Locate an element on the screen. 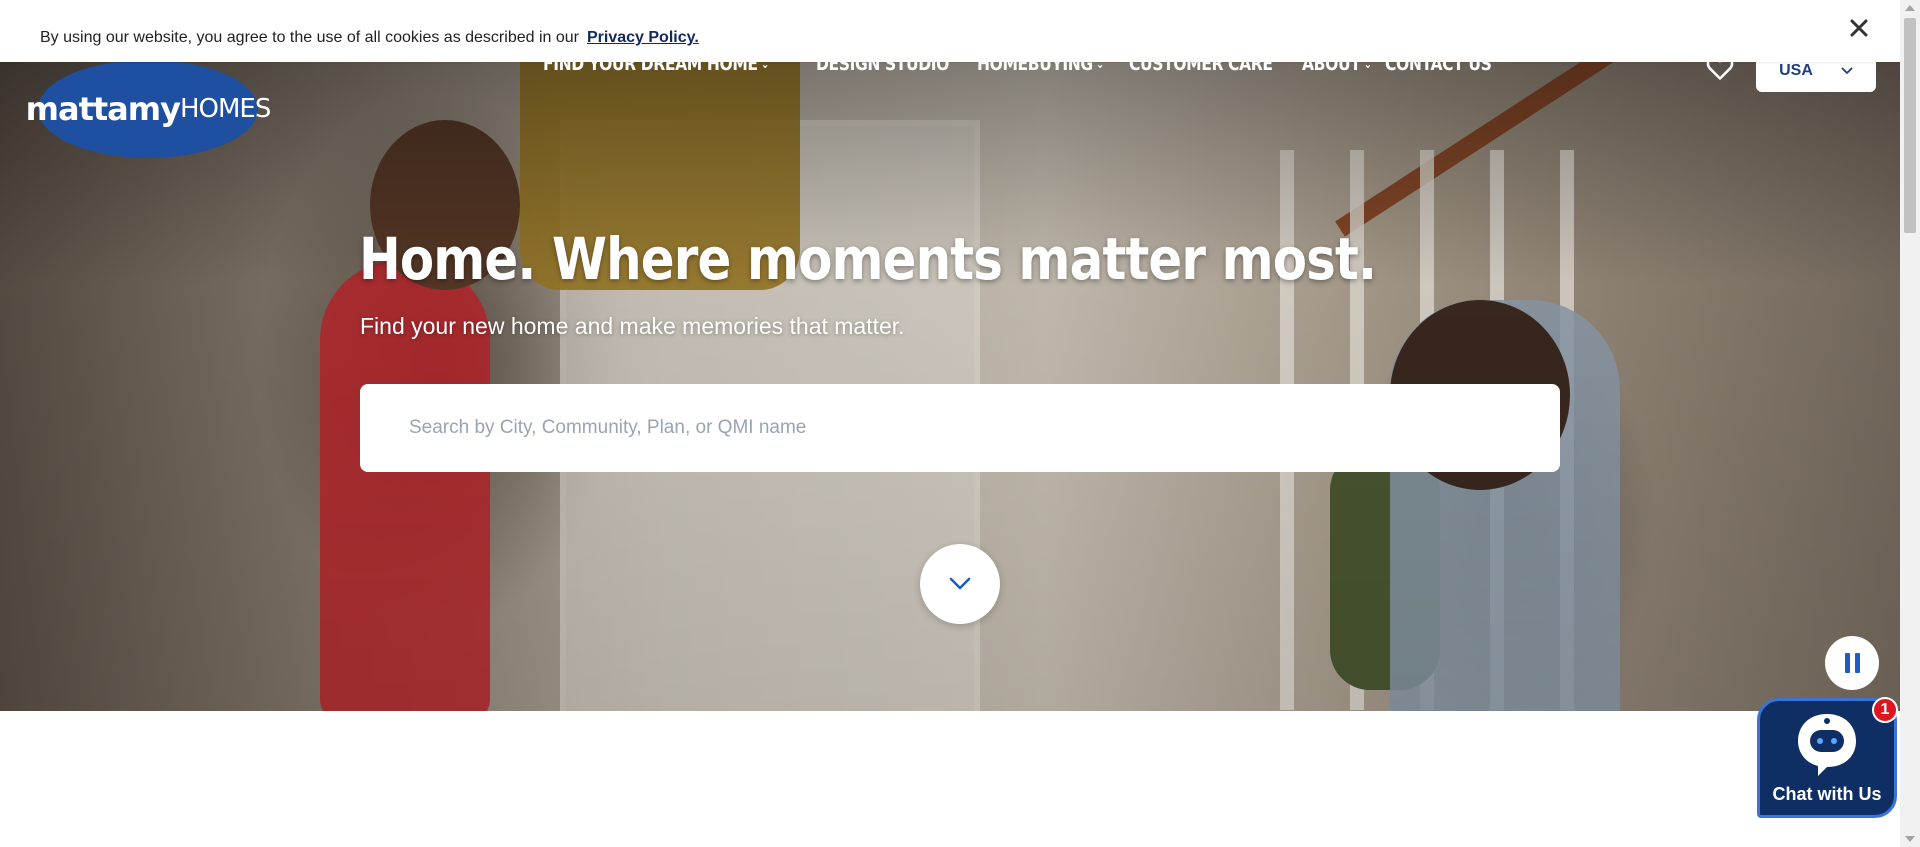  mattamy-homes-logo: mattamy HOMES is located at coordinates (148, 109).